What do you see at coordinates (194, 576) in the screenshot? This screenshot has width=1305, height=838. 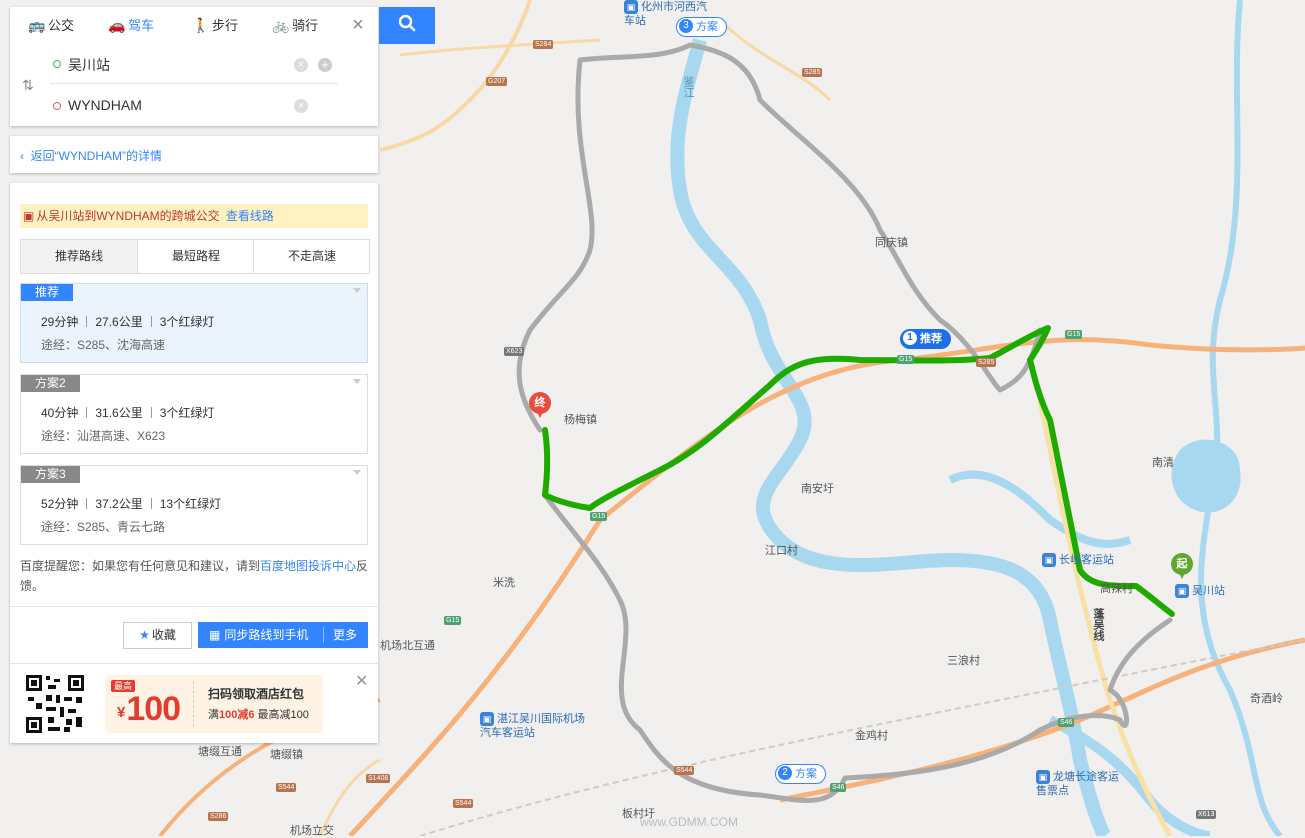 I see `feedback-note: 百度提醒您：如果您有任何意见和建议，请到百度地图投诉中心反馈。` at bounding box center [194, 576].